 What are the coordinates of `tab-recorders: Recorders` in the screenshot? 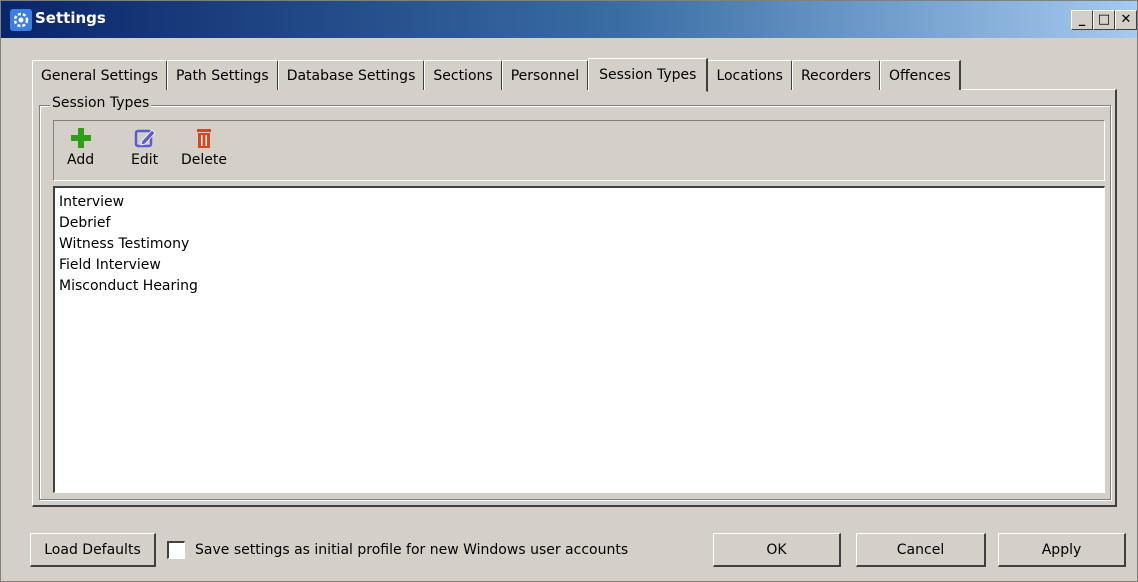 It's located at (836, 75).